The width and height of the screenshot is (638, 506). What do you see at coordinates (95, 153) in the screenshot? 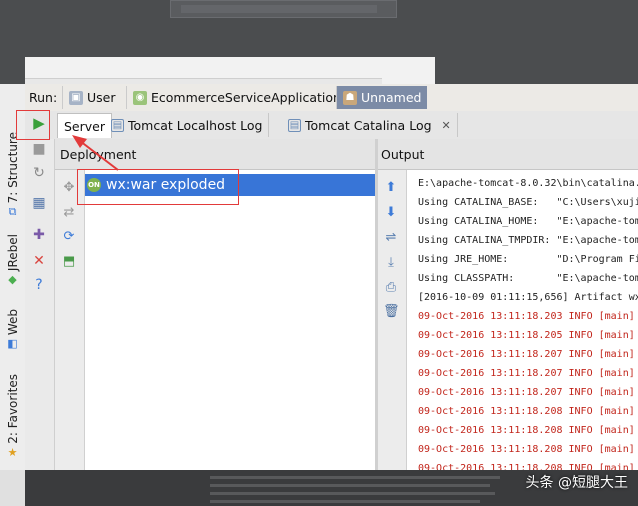
I see `annotation-arrow` at bounding box center [95, 153].